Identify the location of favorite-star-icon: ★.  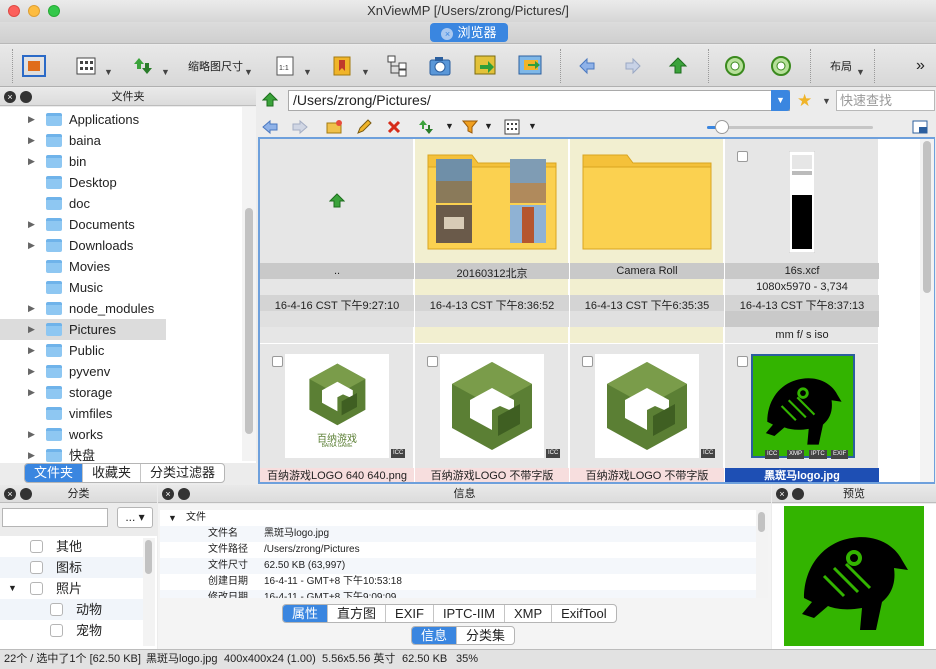
(804, 101).